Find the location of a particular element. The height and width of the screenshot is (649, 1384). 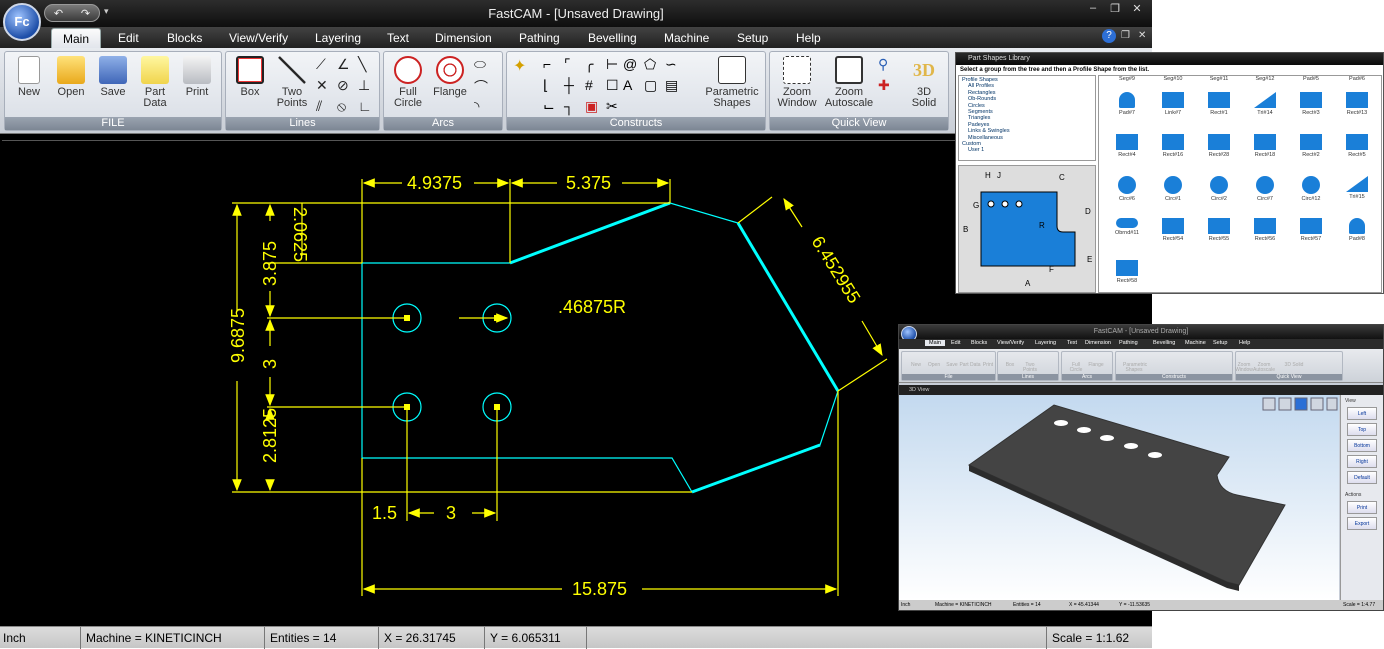

shape-item: Rect#54 is located at coordinates (1173, 235).